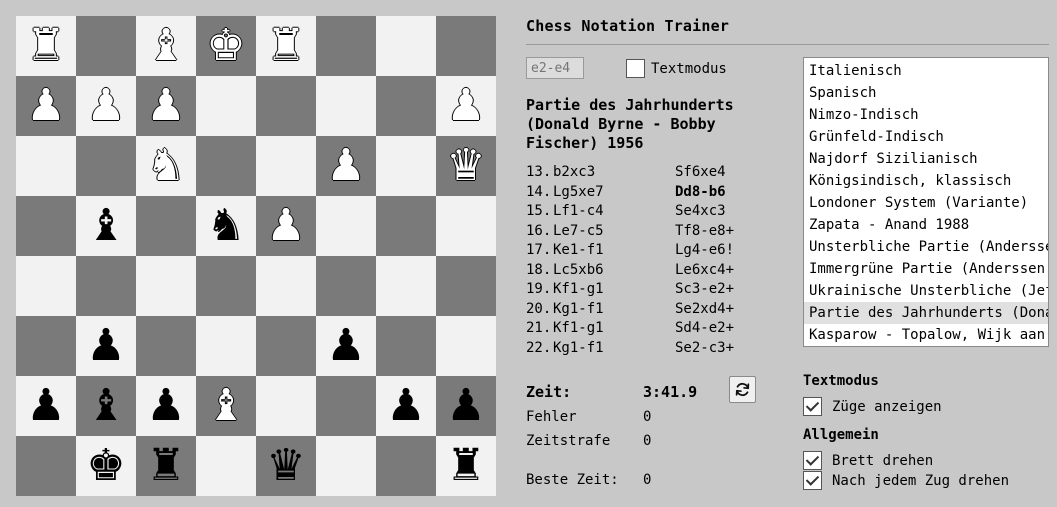 The width and height of the screenshot is (1057, 507). Describe the element at coordinates (926, 269) in the screenshot. I see `game-list-item: Immergrüne Partie (Anderssen -` at that location.